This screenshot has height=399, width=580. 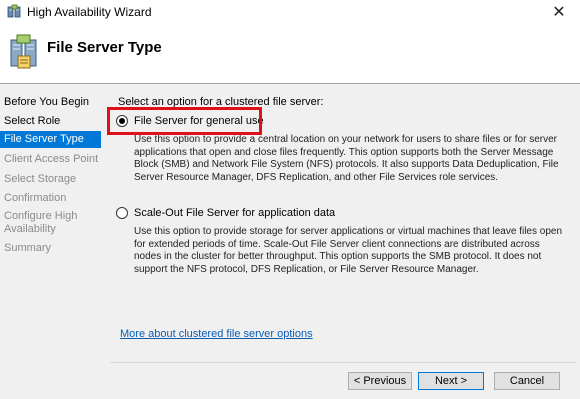 What do you see at coordinates (343, 362) in the screenshot?
I see `footer-divider` at bounding box center [343, 362].